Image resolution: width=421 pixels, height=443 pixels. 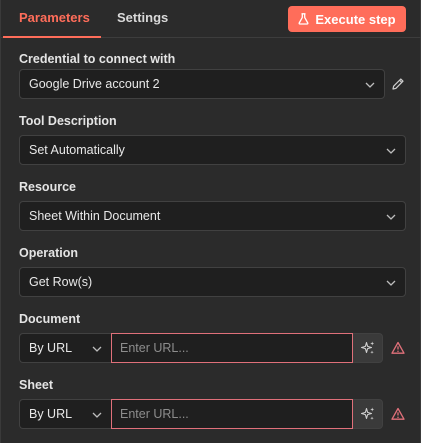 I want to click on credential-select: Google Drive account 2, so click(x=202, y=84).